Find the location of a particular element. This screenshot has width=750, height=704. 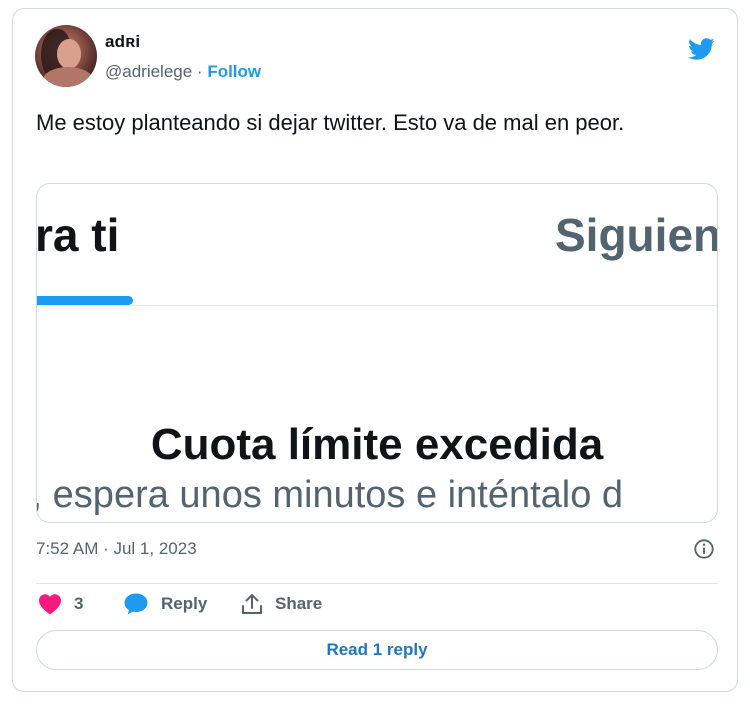

share-label: Share is located at coordinates (299, 603).